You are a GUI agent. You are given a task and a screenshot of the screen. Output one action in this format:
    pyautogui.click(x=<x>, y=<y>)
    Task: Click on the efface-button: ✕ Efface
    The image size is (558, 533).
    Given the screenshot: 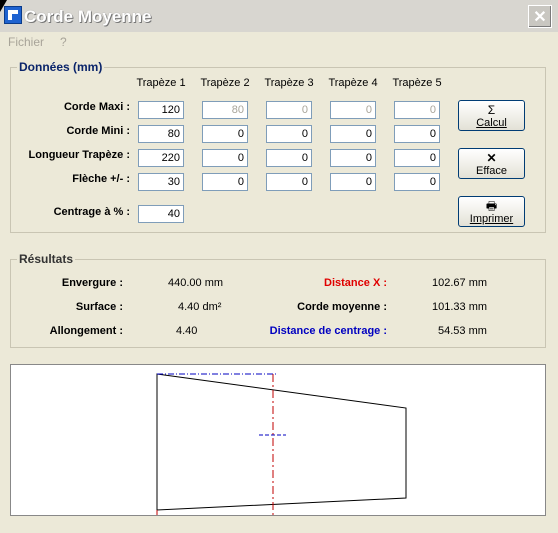 What is the action you would take?
    pyautogui.click(x=491, y=163)
    